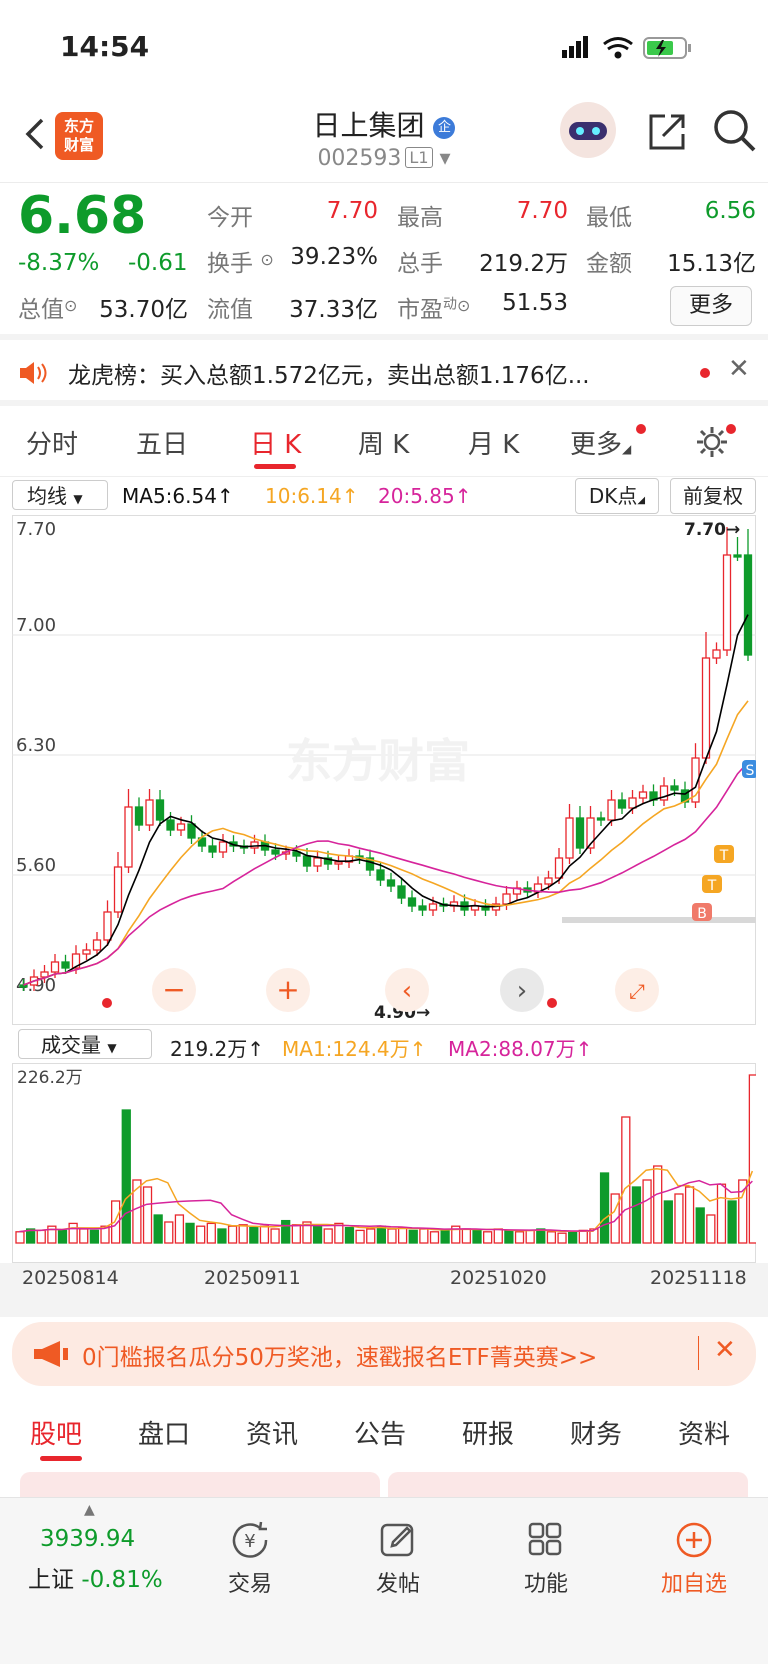 This screenshot has height=1664, width=768. I want to click on content-tabs: 股吧 盘口 资讯 公告 研报 财务 资料, so click(384, 1435).